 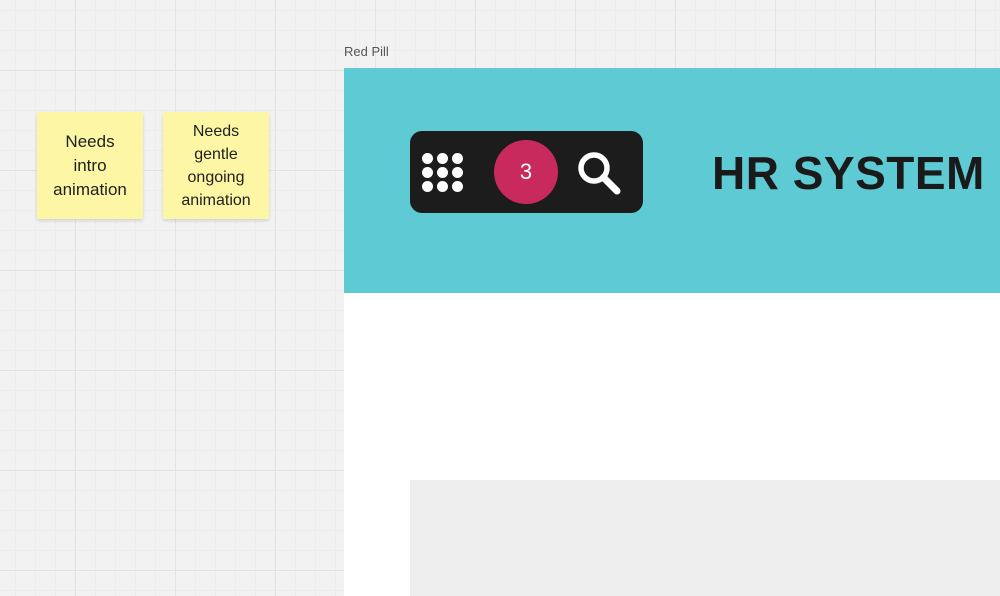 What do you see at coordinates (599, 173) in the screenshot?
I see `search-icon` at bounding box center [599, 173].